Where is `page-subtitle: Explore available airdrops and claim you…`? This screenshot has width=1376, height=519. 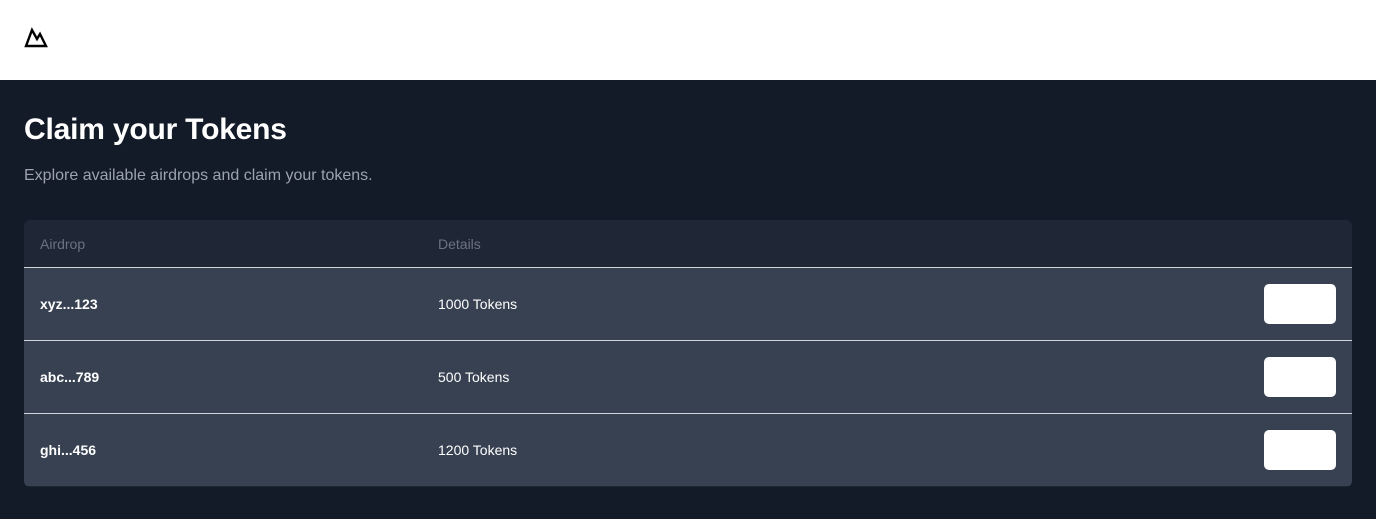
page-subtitle: Explore available airdrops and claim you… is located at coordinates (198, 175).